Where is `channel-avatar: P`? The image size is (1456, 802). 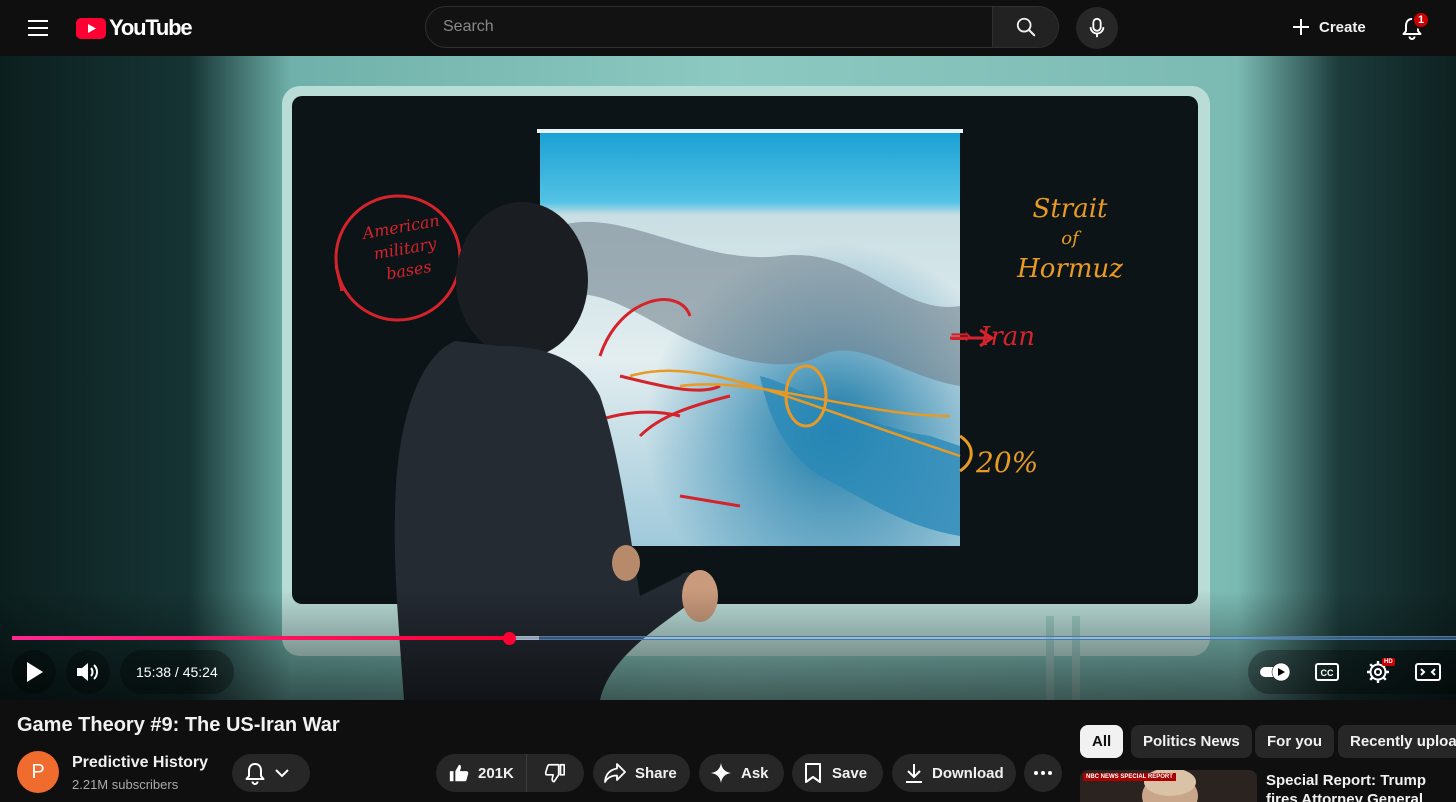 channel-avatar: P is located at coordinates (38, 772).